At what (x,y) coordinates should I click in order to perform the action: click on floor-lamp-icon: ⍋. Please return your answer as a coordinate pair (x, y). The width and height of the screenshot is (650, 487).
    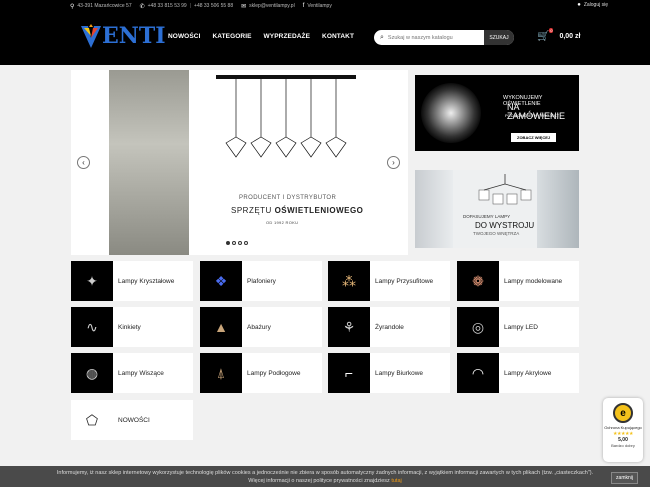
    Looking at the image, I should click on (221, 373).